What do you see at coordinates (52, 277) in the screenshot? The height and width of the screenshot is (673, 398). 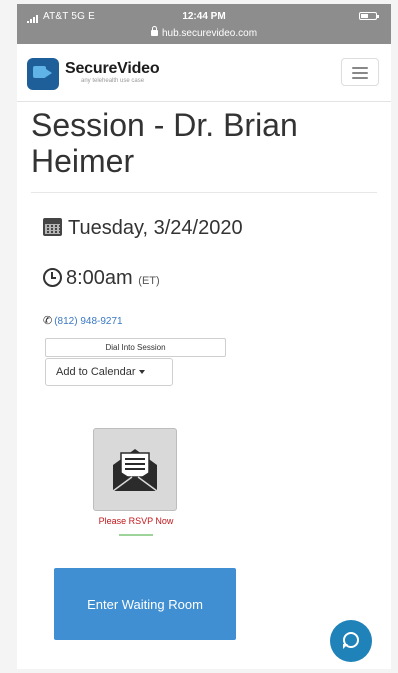 I see `clock-icon` at bounding box center [52, 277].